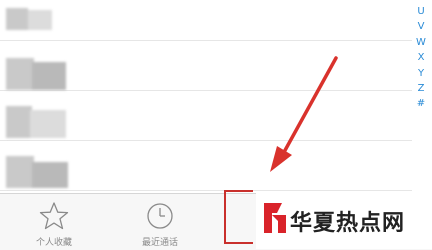 This screenshot has height=250, width=432. Describe the element at coordinates (159, 243) in the screenshot. I see `tab-label: 最近通话` at that location.